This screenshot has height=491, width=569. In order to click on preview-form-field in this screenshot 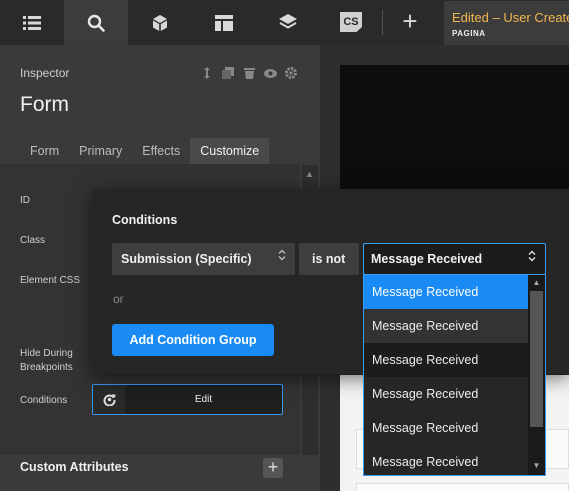, I will do `click(462, 487)`.